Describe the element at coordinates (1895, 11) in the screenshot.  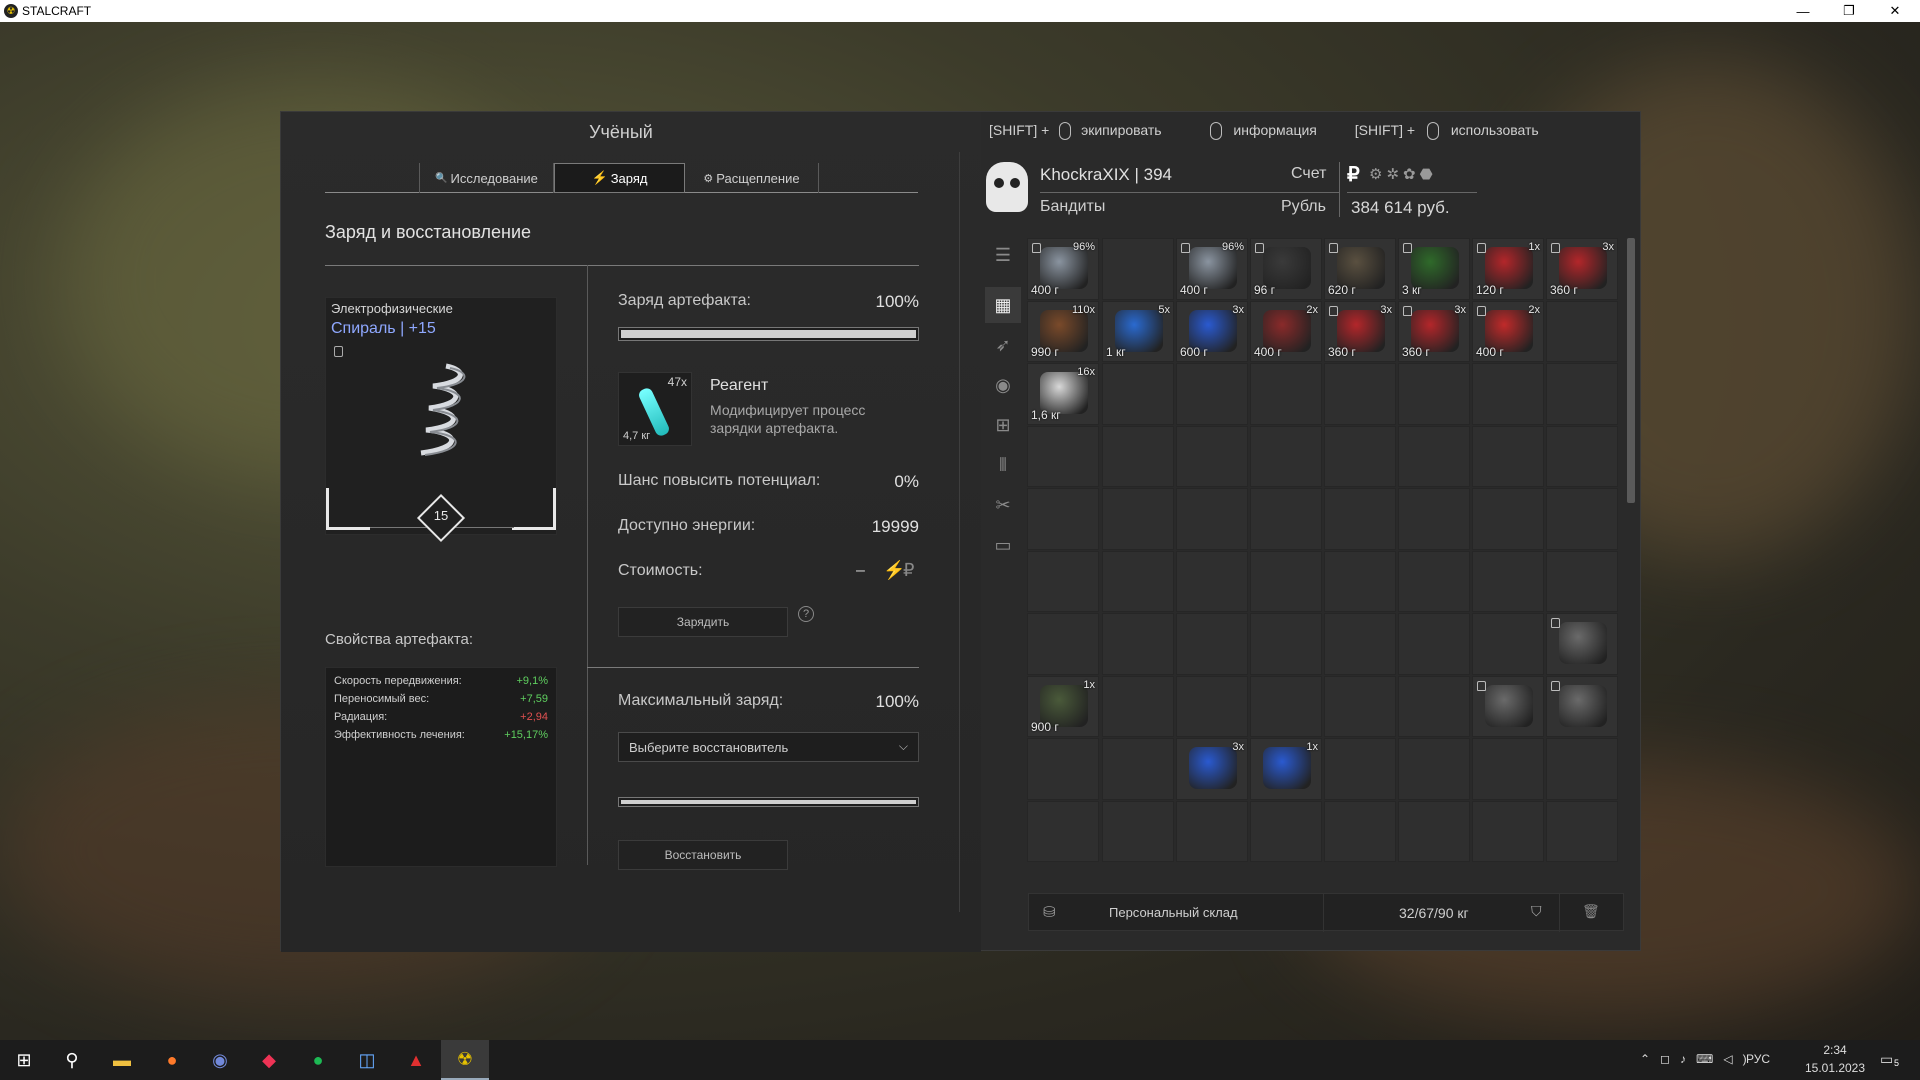
I see `close-button: ✕` at that location.